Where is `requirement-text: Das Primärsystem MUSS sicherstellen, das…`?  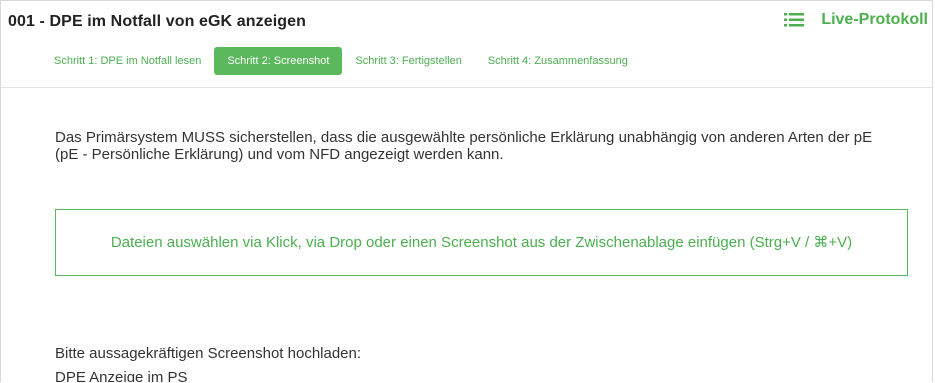
requirement-text: Das Primärsystem MUSS sicherstellen, das… is located at coordinates (464, 146).